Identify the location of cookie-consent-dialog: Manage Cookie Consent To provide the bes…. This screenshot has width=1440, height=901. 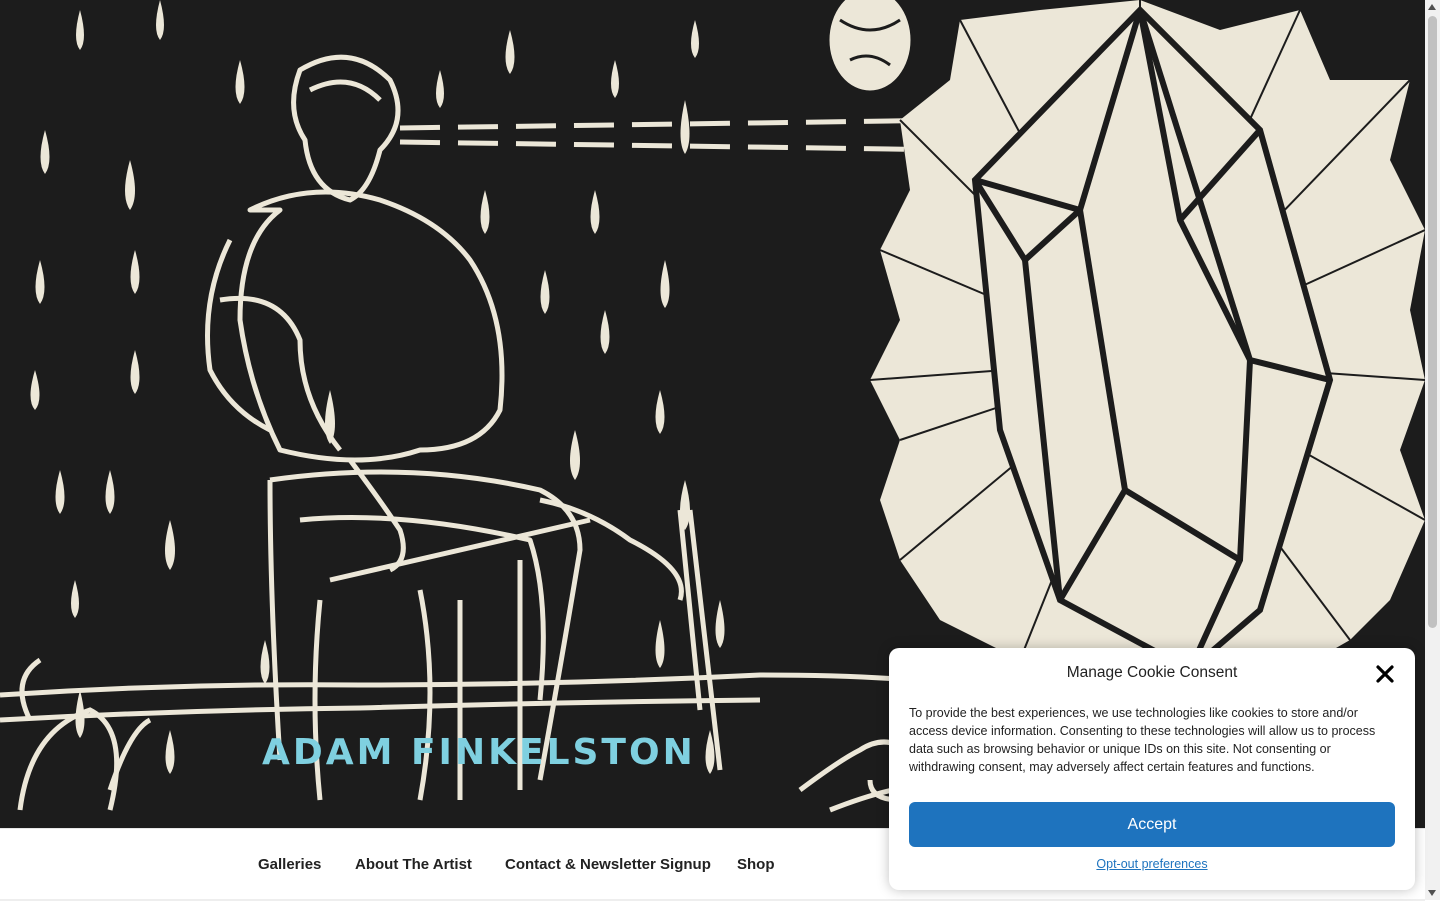
(1152, 769).